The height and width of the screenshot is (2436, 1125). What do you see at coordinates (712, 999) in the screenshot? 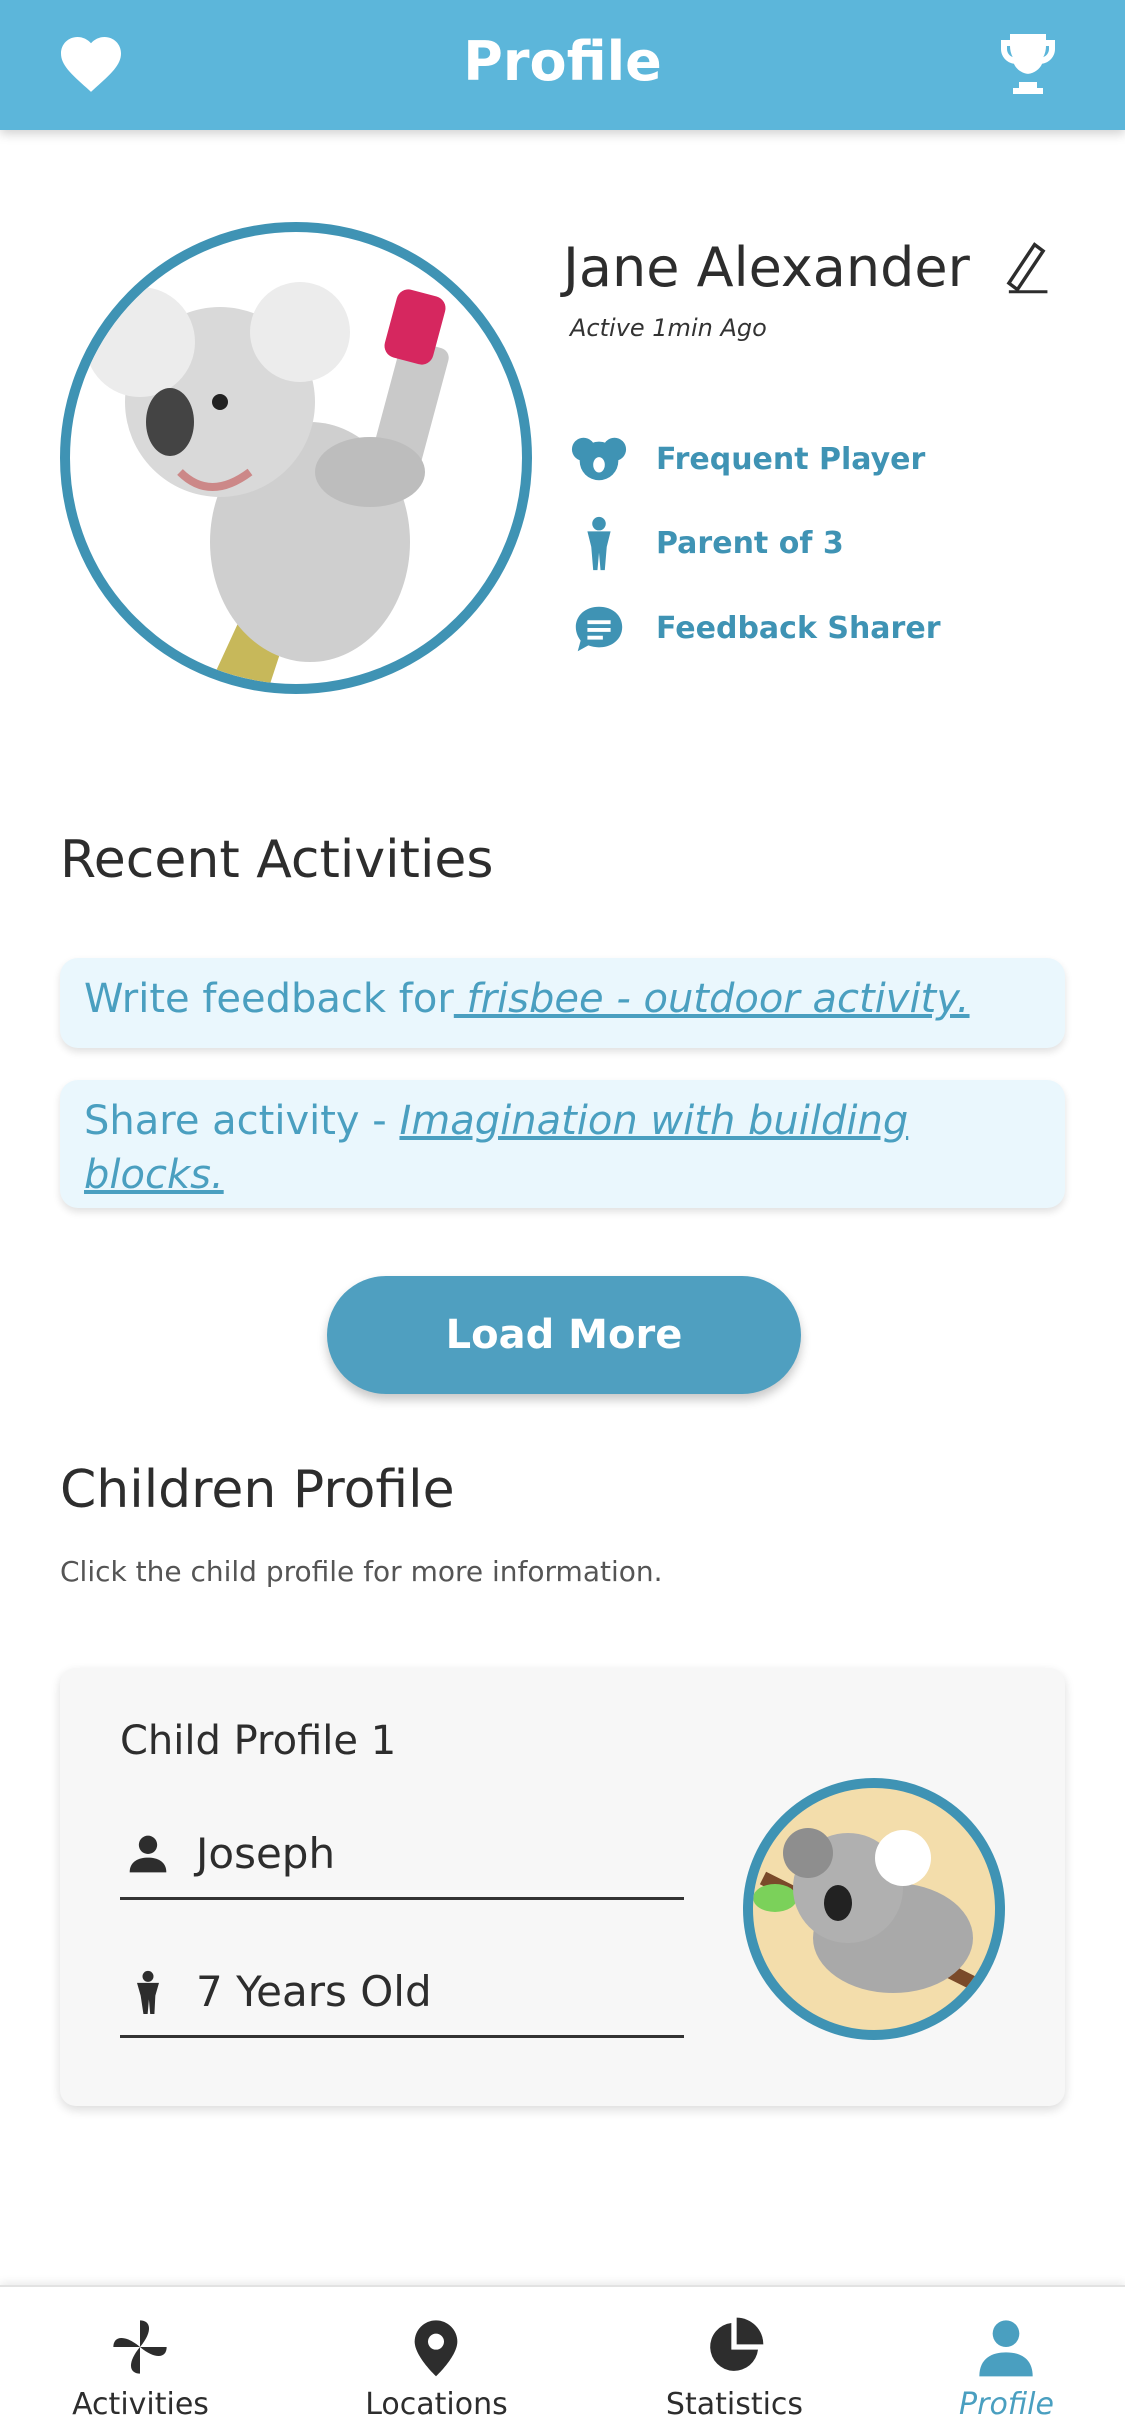
I see `activity-link: frisbee - outdoor activity.` at bounding box center [712, 999].